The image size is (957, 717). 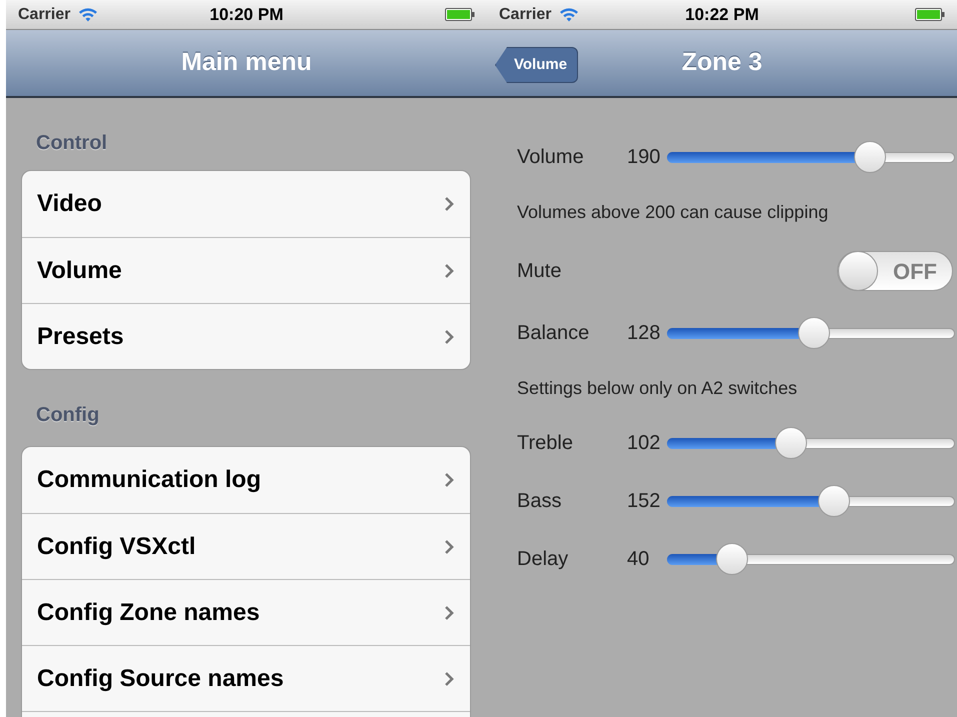 I want to click on section-header: Control, so click(x=71, y=143).